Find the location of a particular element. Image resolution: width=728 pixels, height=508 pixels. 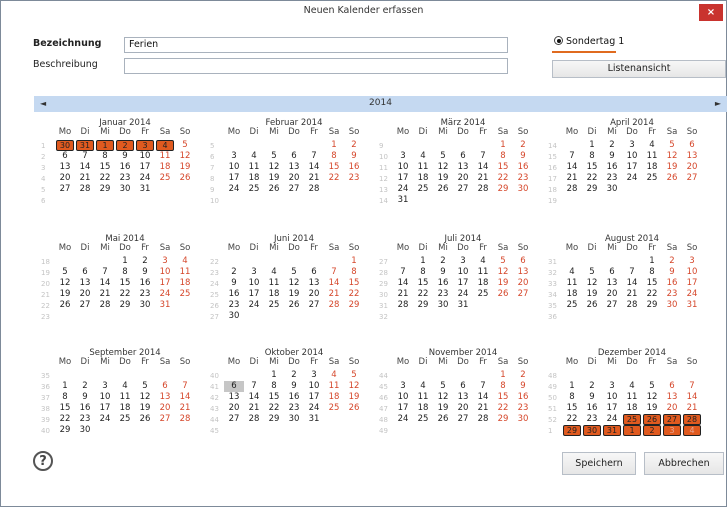

calendar-day-selected: 1 is located at coordinates (105, 145).